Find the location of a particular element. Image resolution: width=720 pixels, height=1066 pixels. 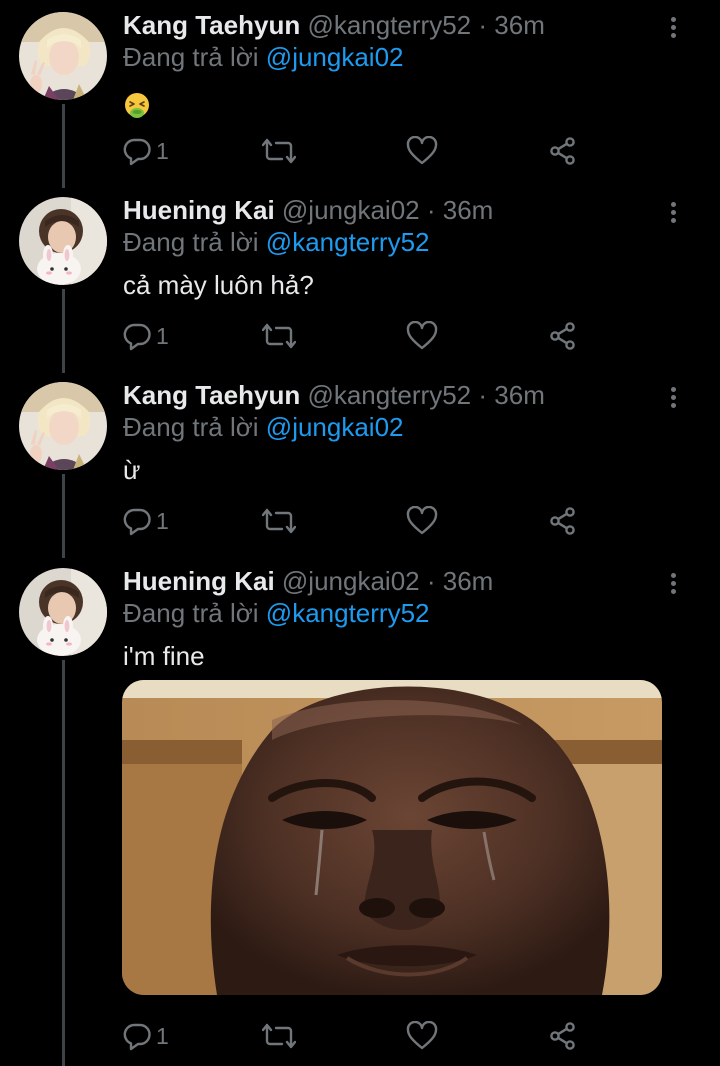

tweet-text: cả mày luôn hả? is located at coordinates (218, 285).